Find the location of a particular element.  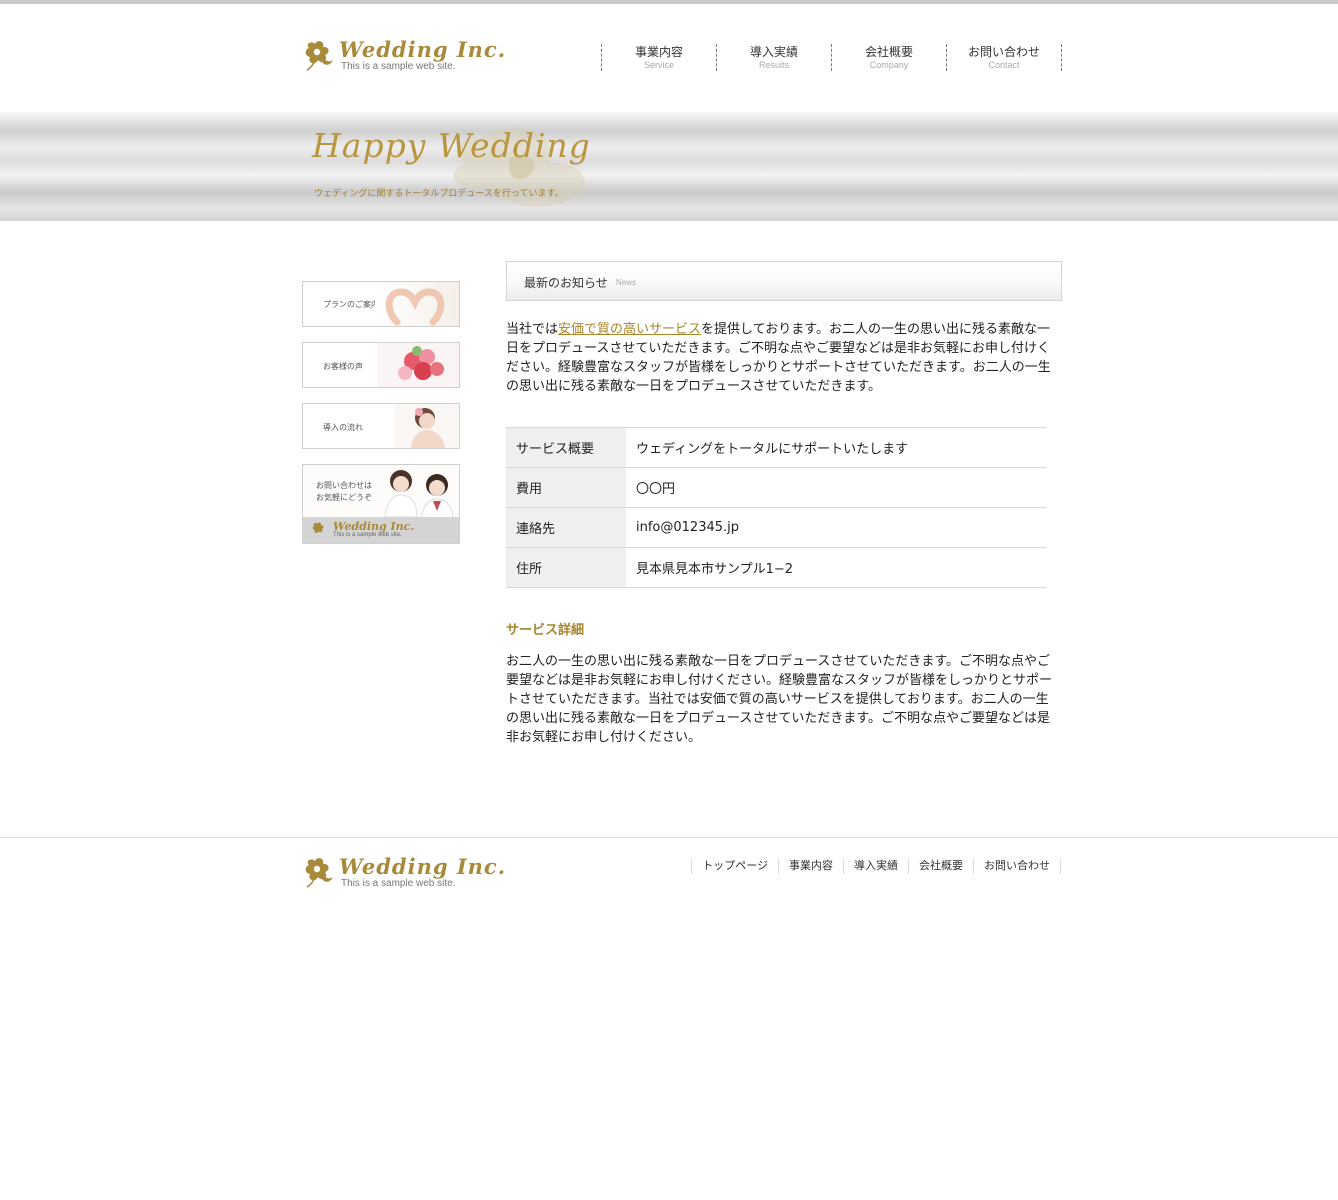

banner-contact-line1: お問い合わせは is located at coordinates (344, 485).